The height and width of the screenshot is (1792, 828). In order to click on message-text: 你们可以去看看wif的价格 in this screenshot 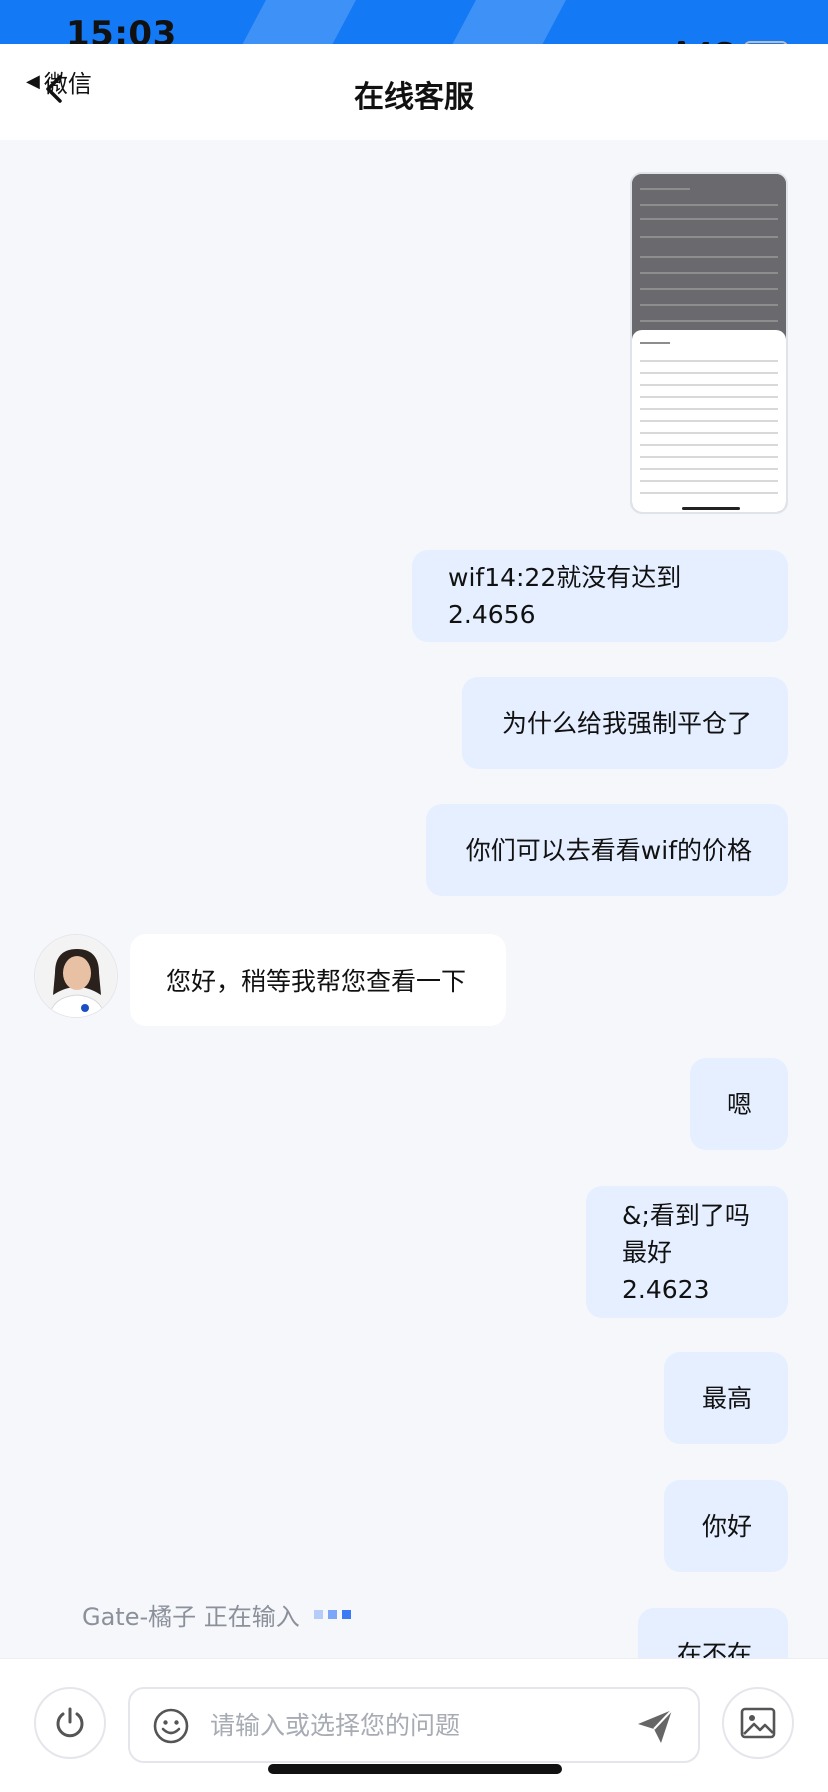, I will do `click(608, 850)`.